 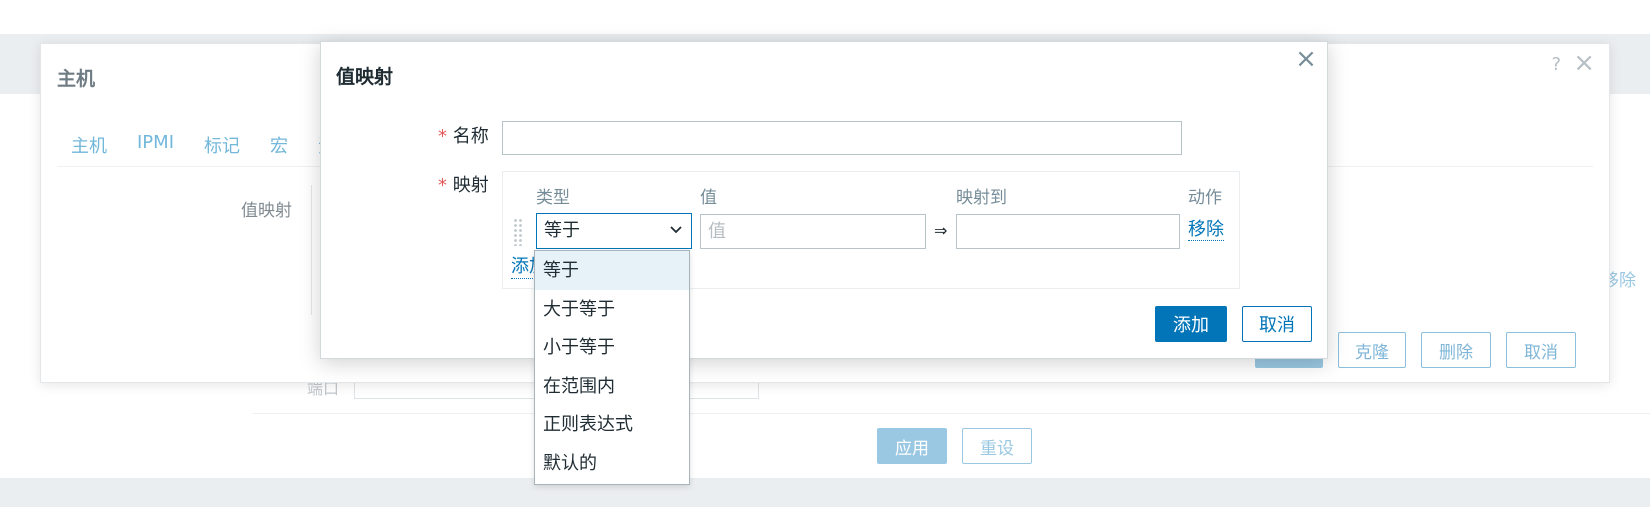 I want to click on name-label: * 名称, so click(x=463, y=135).